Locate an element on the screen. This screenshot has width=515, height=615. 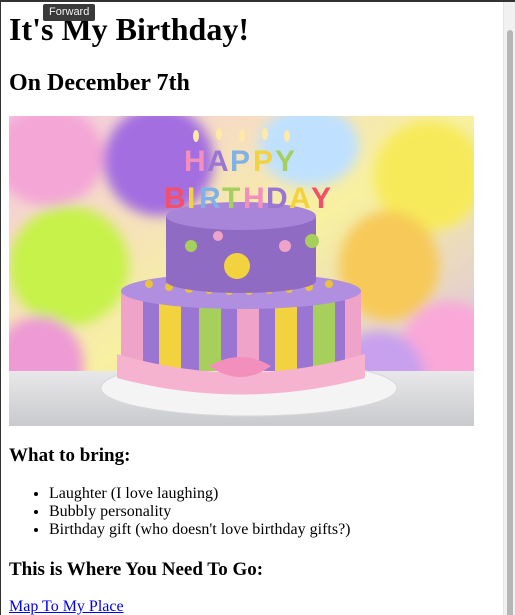
svg-text: D is located at coordinates (277, 198).